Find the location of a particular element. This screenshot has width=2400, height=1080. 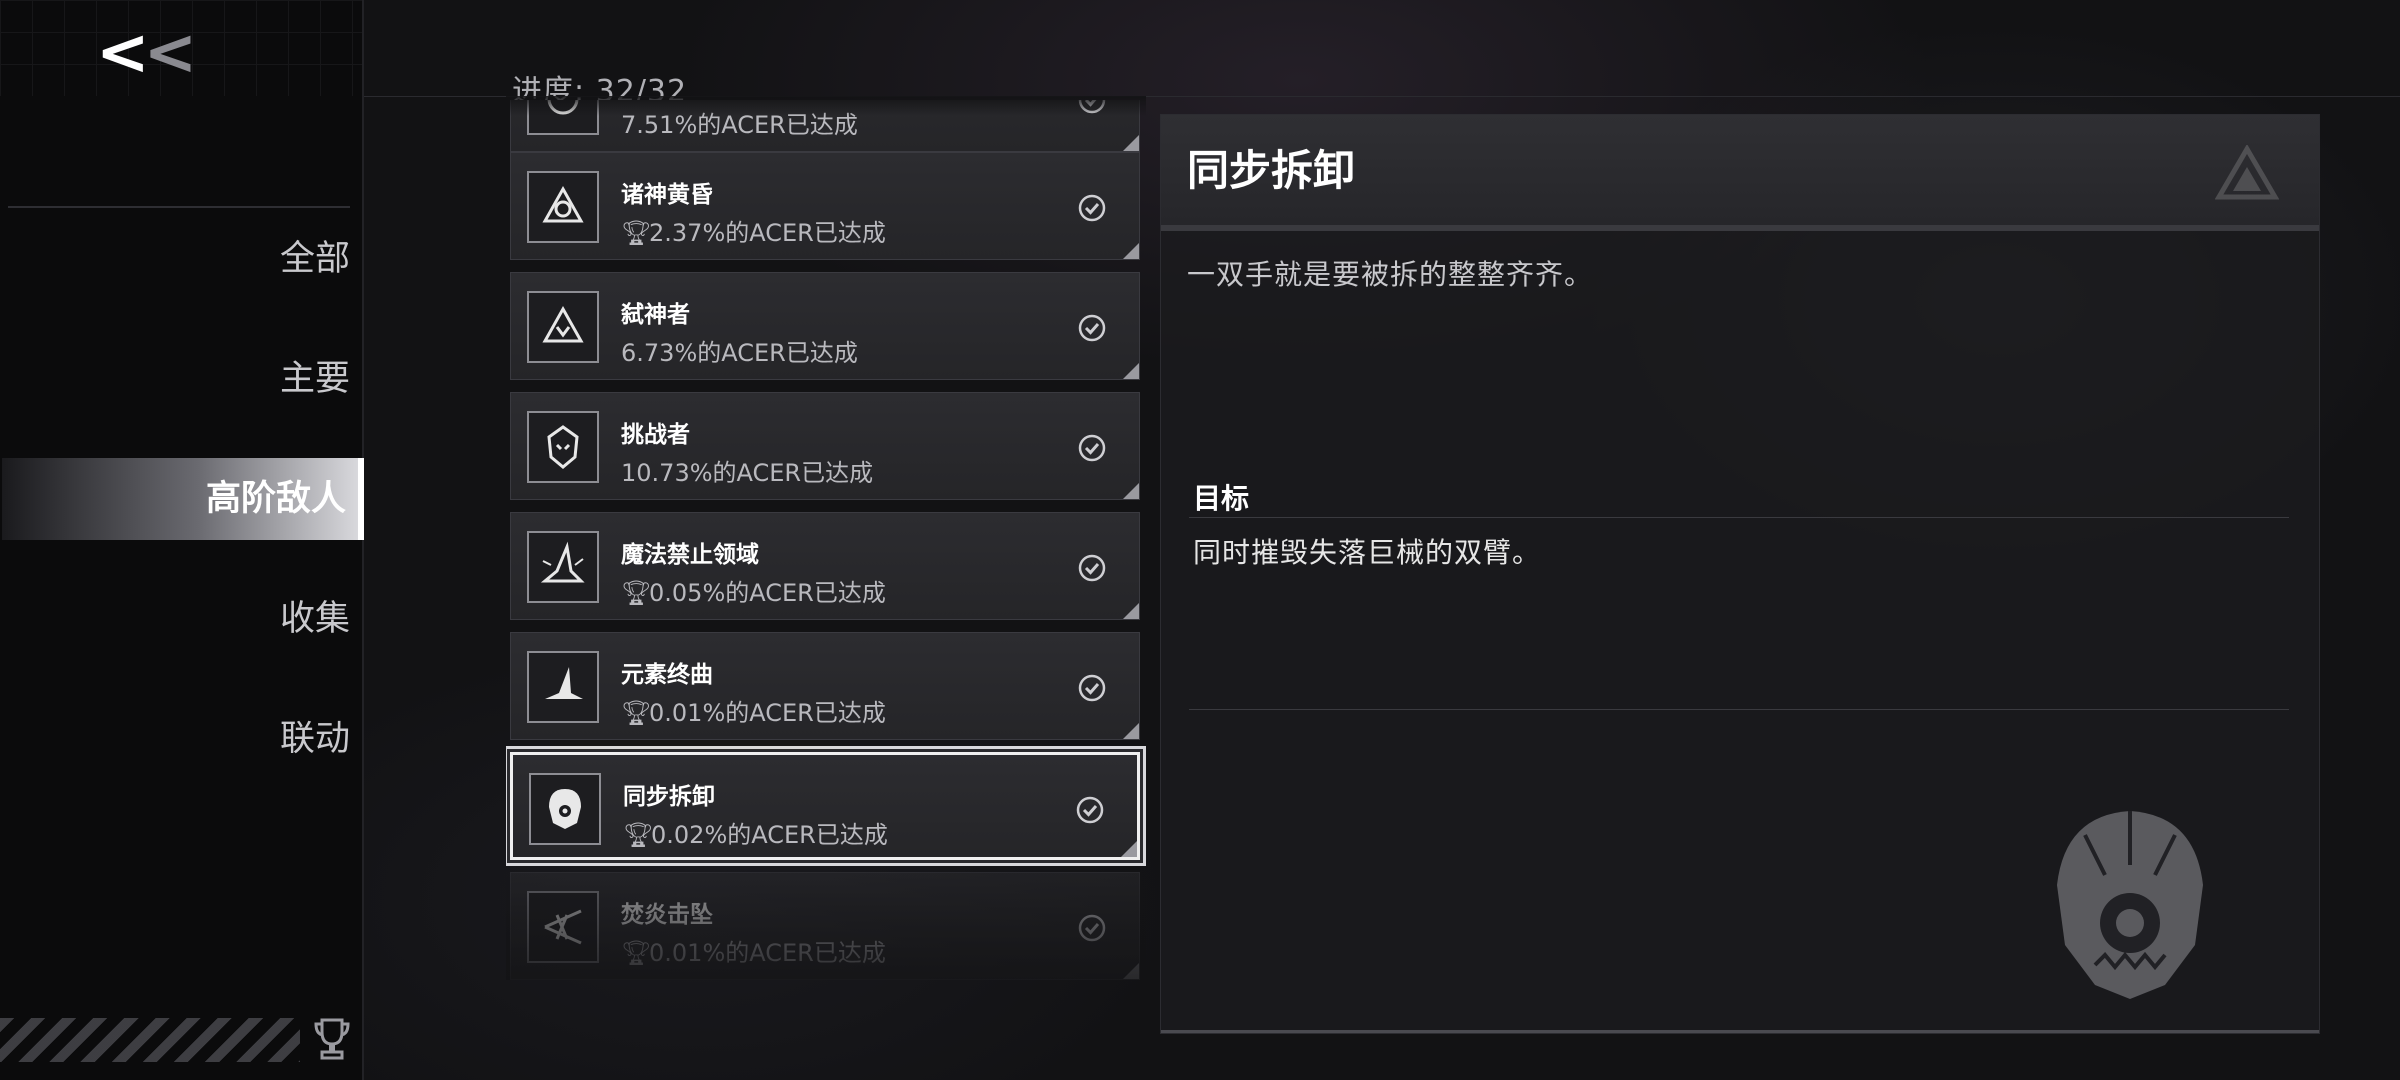

witch-hat-broken-icon is located at coordinates (563, 567).